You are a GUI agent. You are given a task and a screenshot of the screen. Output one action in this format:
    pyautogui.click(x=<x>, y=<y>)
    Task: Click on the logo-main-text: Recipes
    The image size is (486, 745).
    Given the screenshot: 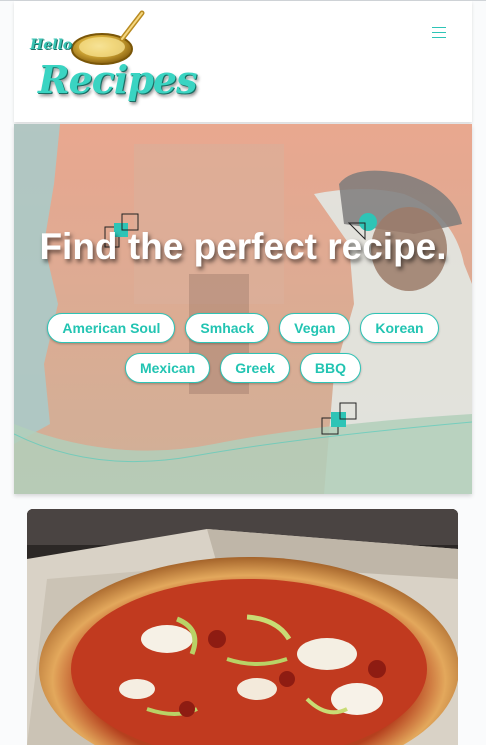 What is the action you would take?
    pyautogui.click(x=117, y=79)
    